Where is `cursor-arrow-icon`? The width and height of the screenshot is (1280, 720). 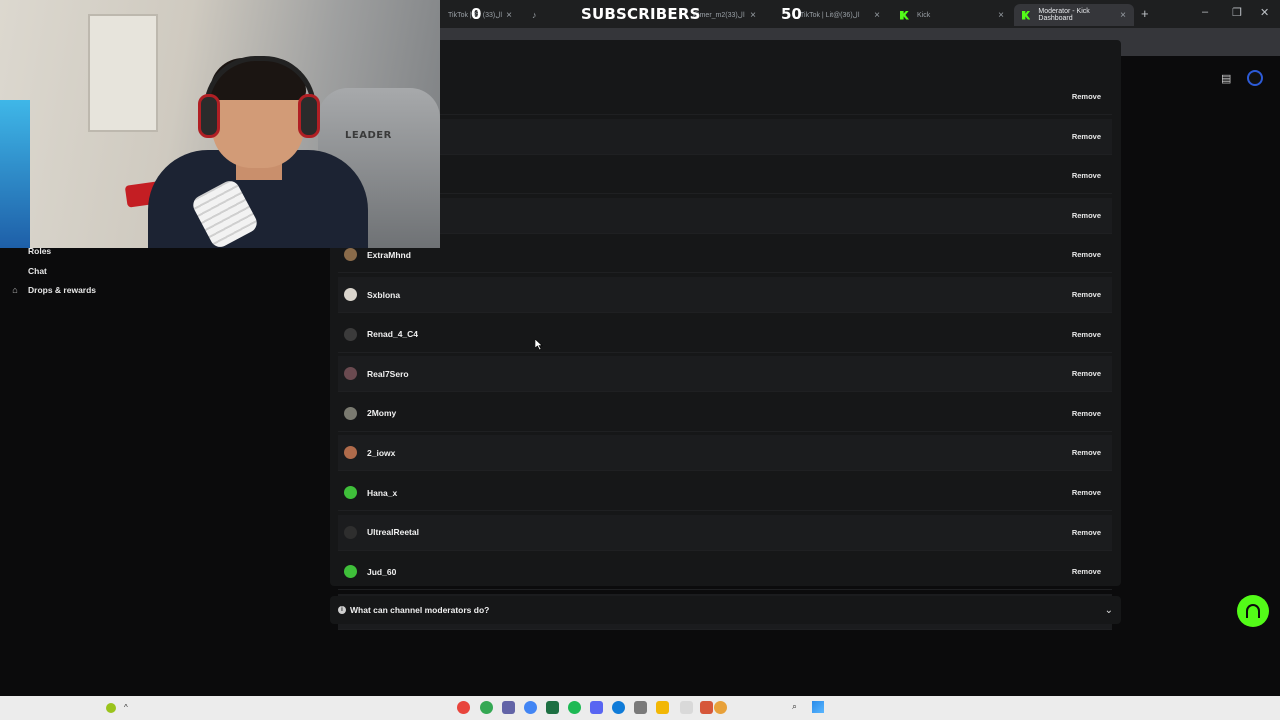 cursor-arrow-icon is located at coordinates (539, 345).